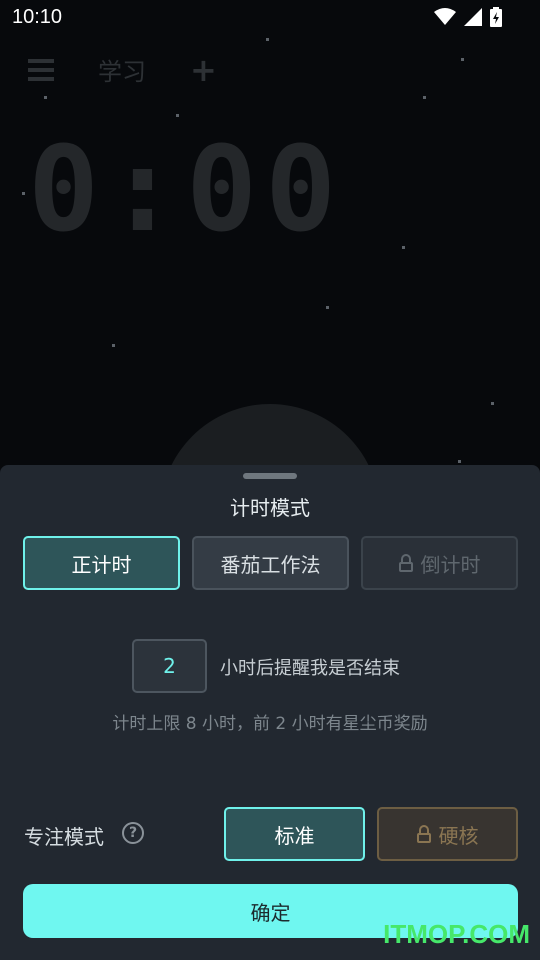 The width and height of the screenshot is (540, 960). What do you see at coordinates (133, 833) in the screenshot?
I see `help-icon: ?` at bounding box center [133, 833].